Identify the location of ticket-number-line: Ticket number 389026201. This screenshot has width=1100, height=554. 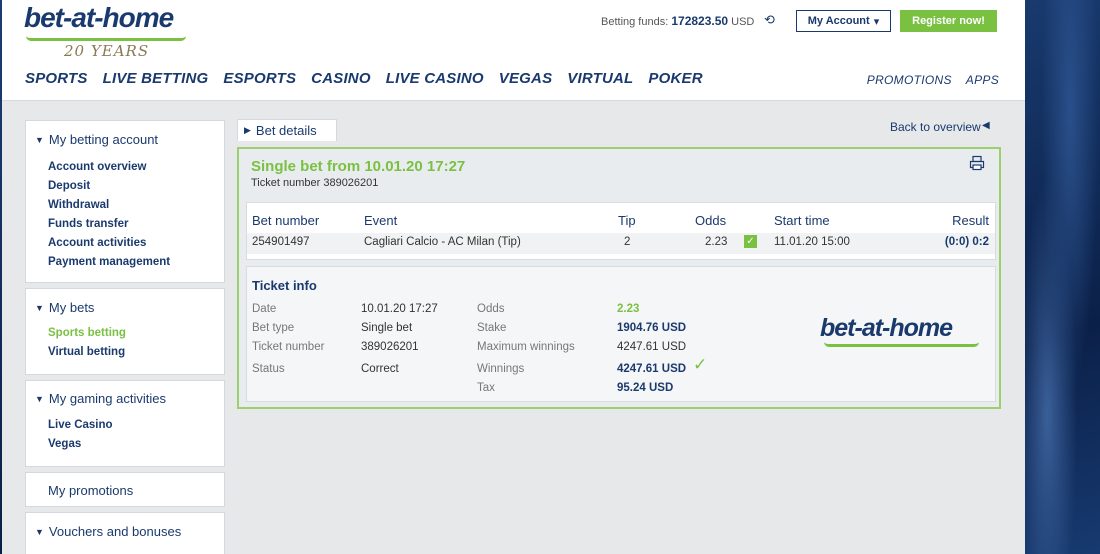
(315, 183).